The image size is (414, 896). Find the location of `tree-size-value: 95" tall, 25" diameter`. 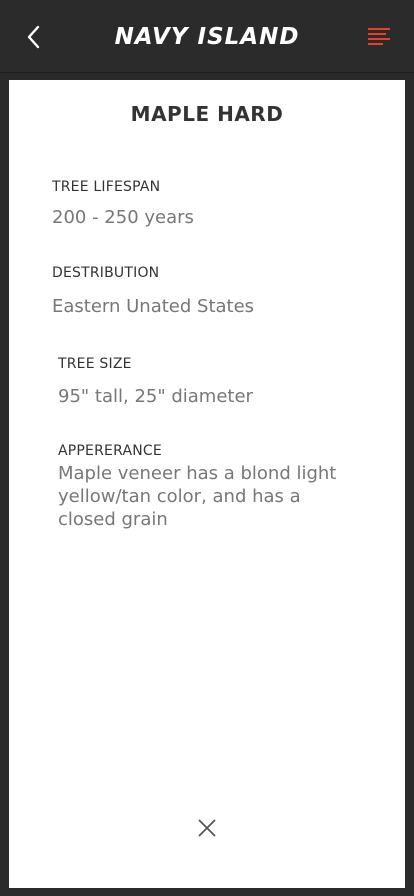

tree-size-value: 95" tall, 25" diameter is located at coordinates (155, 396).